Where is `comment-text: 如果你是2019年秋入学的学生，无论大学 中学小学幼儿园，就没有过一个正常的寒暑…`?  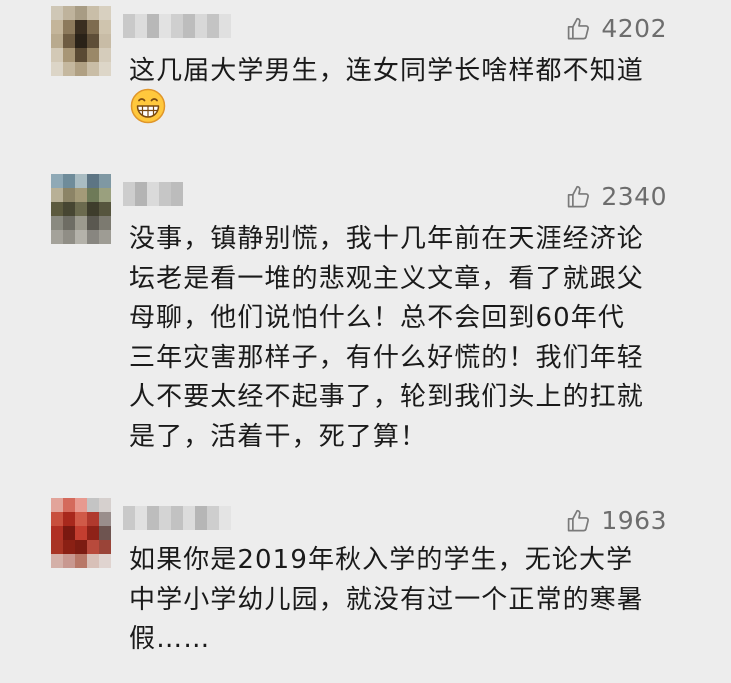 comment-text: 如果你是2019年秋入学的学生，无论大学 中学小学幼儿园，就没有过一个正常的寒暑… is located at coordinates (386, 599).